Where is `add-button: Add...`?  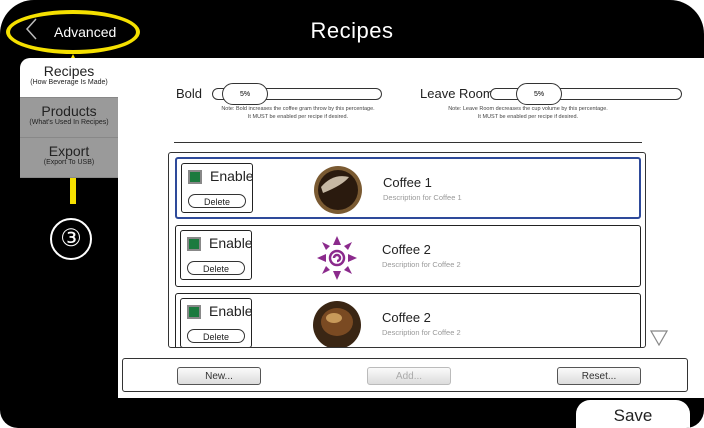 add-button: Add... is located at coordinates (409, 376).